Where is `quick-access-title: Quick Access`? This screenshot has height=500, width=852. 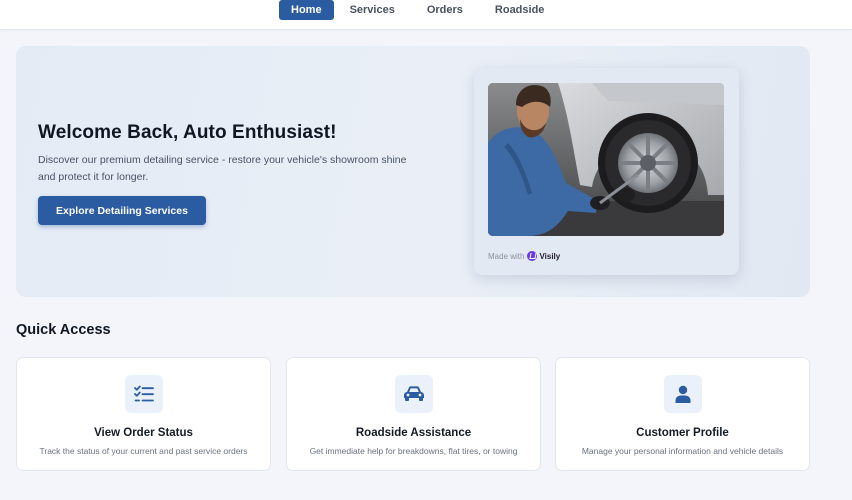
quick-access-title: Quick Access is located at coordinates (63, 330).